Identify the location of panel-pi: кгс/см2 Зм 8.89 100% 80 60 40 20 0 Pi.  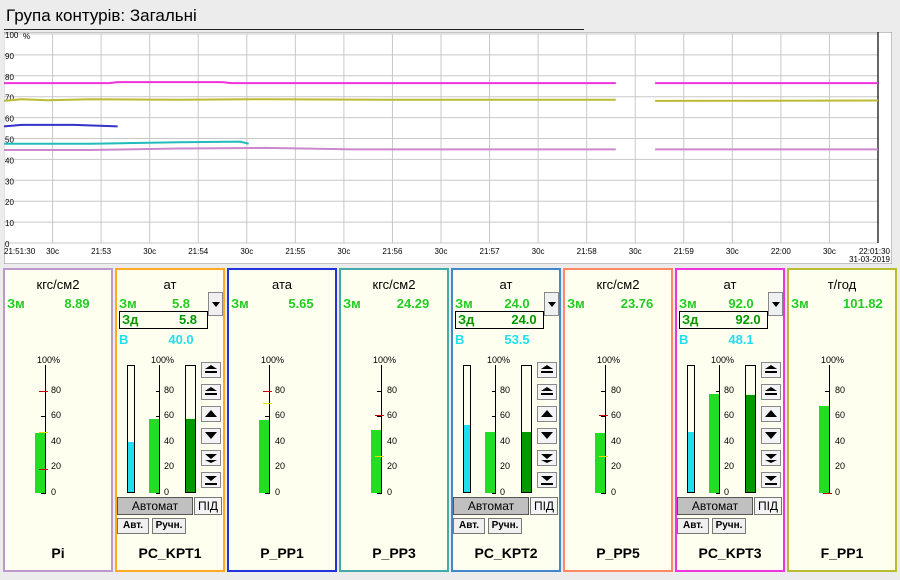
(58, 420).